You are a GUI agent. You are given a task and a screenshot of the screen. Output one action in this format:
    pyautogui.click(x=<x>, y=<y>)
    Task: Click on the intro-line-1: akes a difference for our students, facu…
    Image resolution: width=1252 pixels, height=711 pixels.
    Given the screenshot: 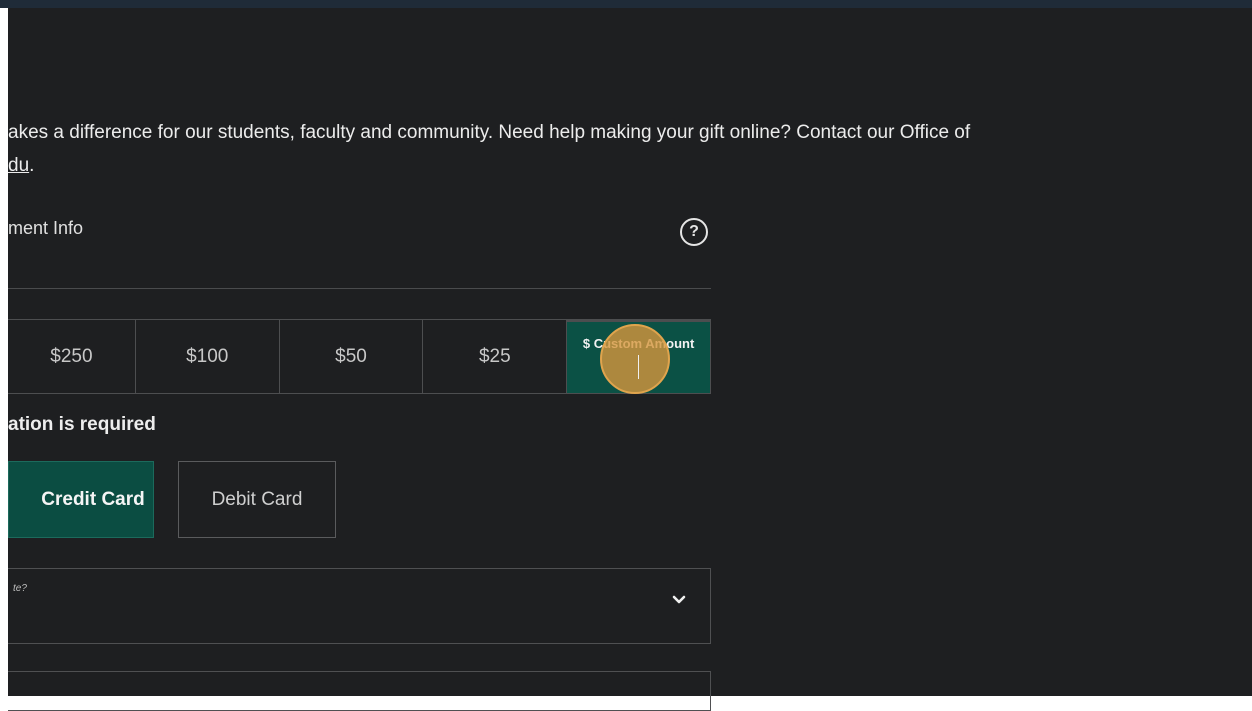 What is the action you would take?
    pyautogui.click(x=489, y=132)
    